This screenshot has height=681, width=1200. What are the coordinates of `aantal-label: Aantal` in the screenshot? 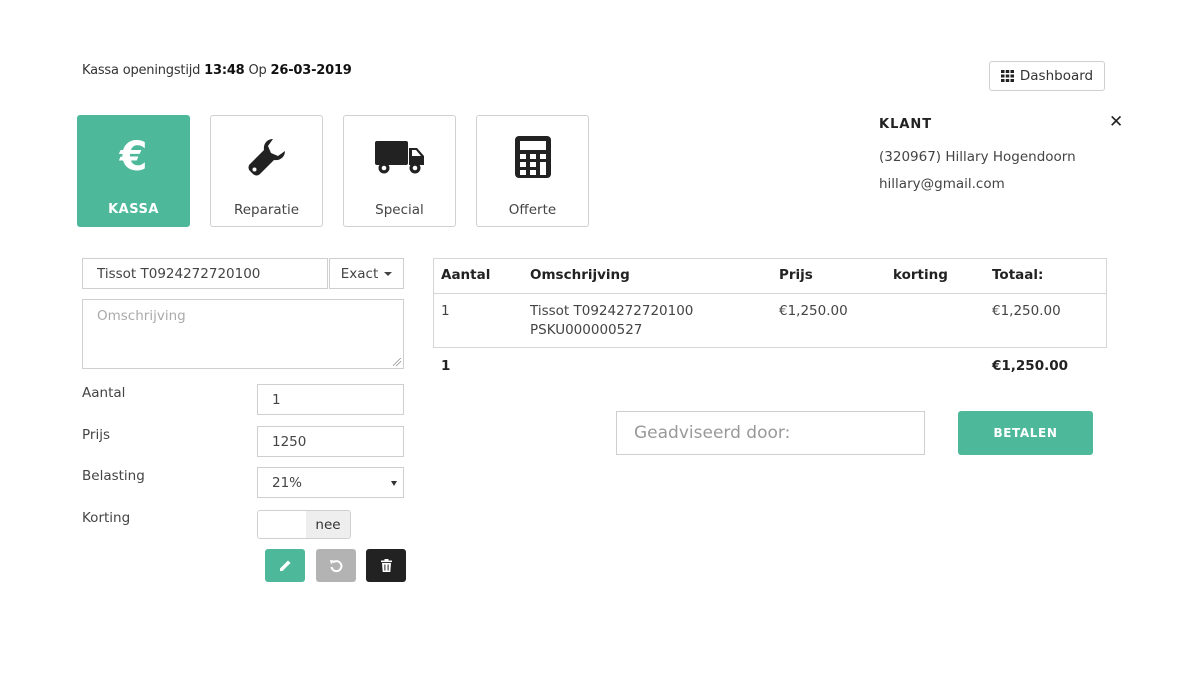 It's located at (104, 393).